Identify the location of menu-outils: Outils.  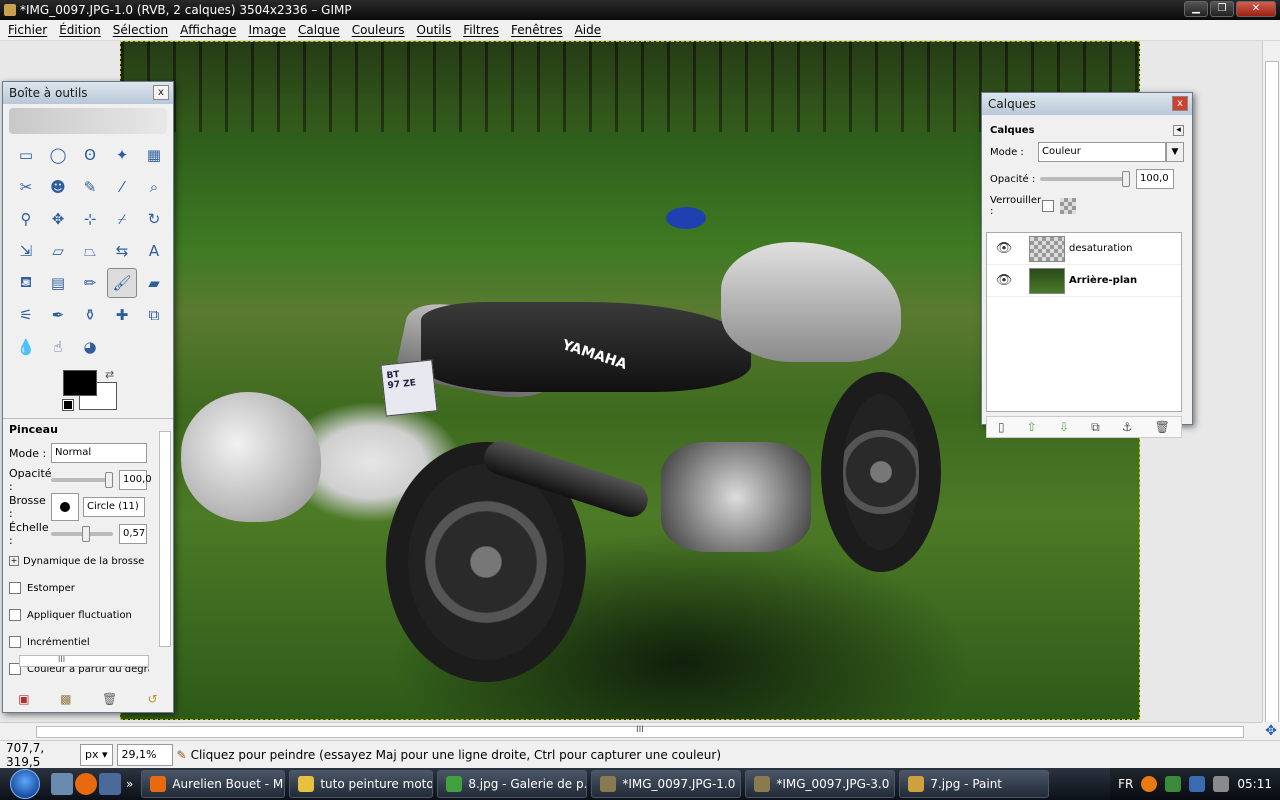
(434, 30).